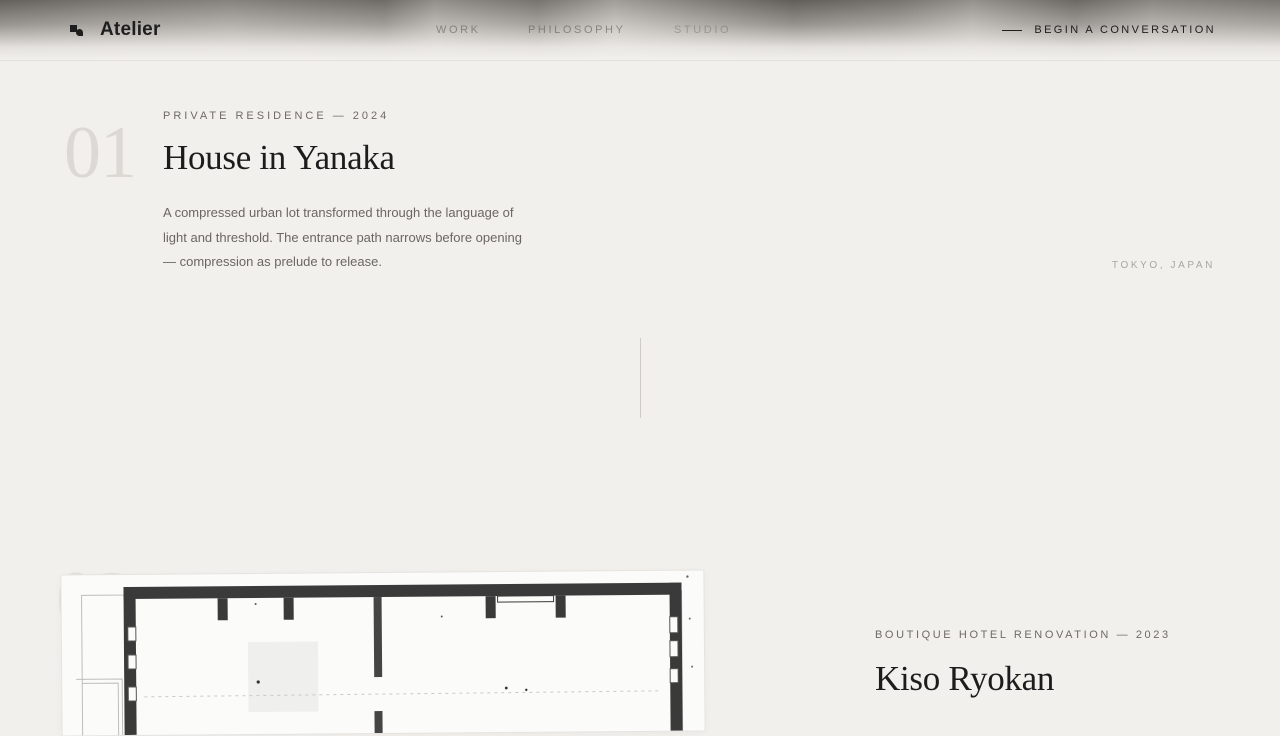  I want to click on project-title: House in Yanaka, so click(279, 158).